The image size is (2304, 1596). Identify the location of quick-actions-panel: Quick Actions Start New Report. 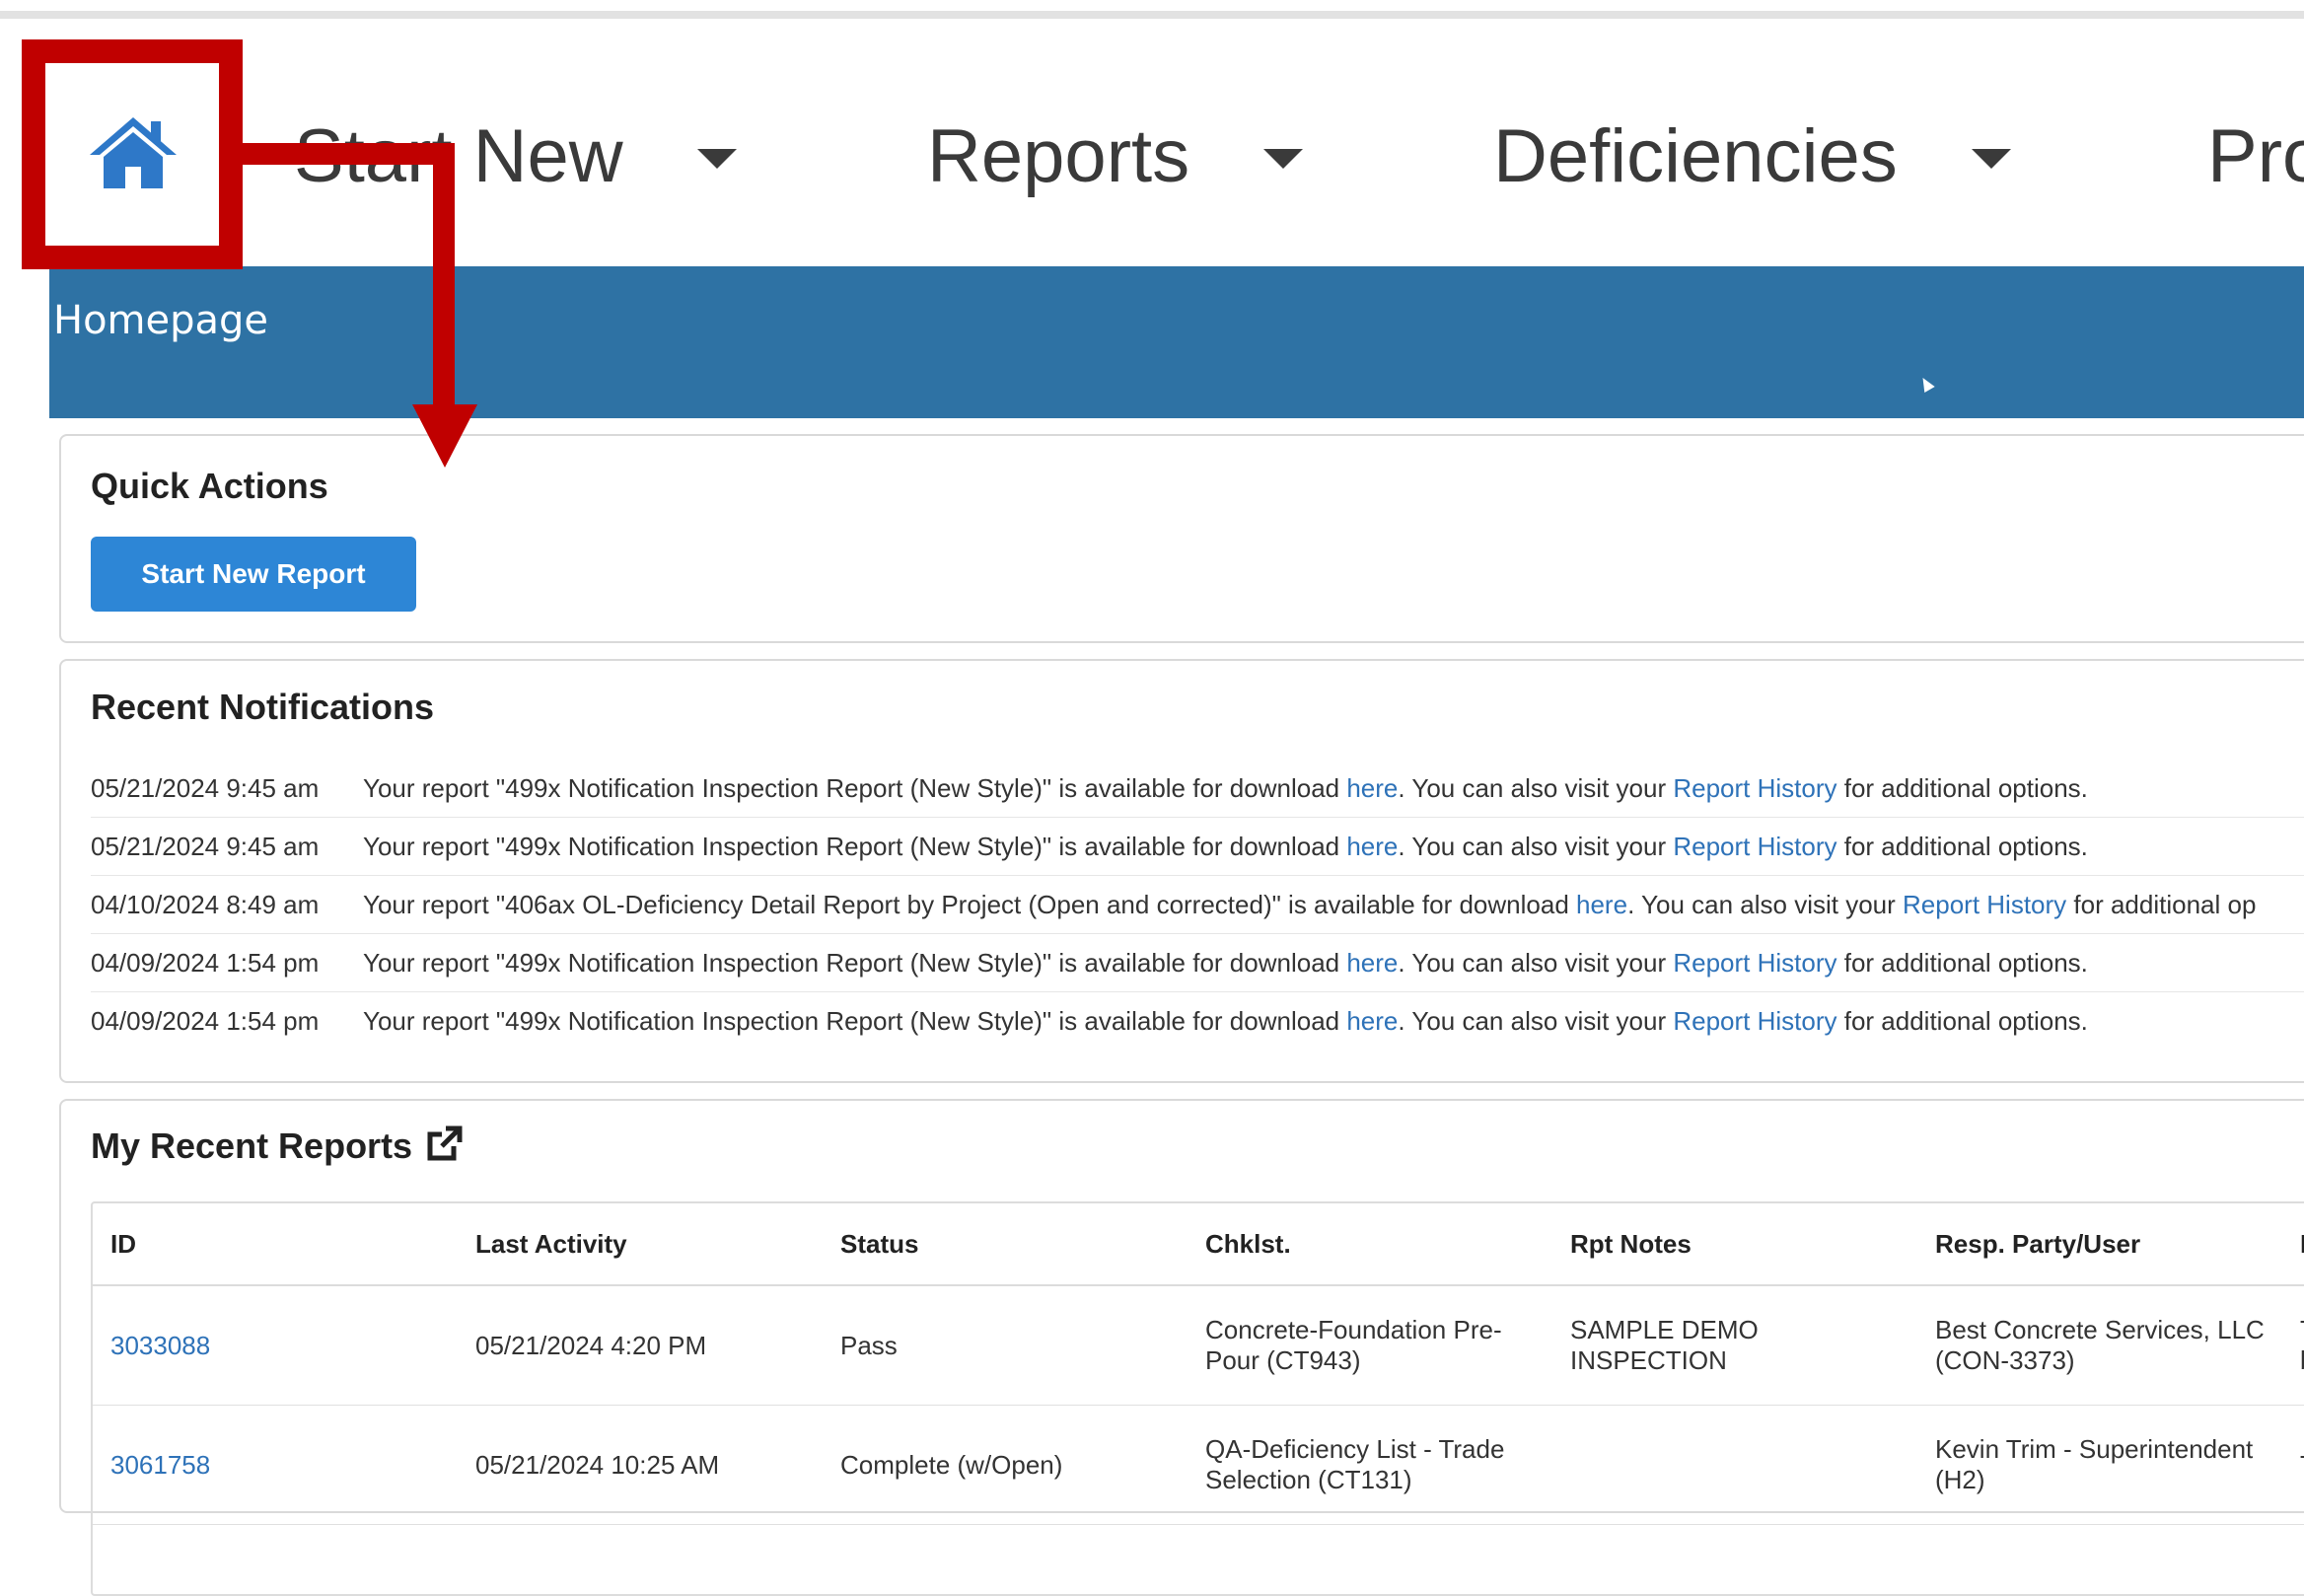
(1181, 538).